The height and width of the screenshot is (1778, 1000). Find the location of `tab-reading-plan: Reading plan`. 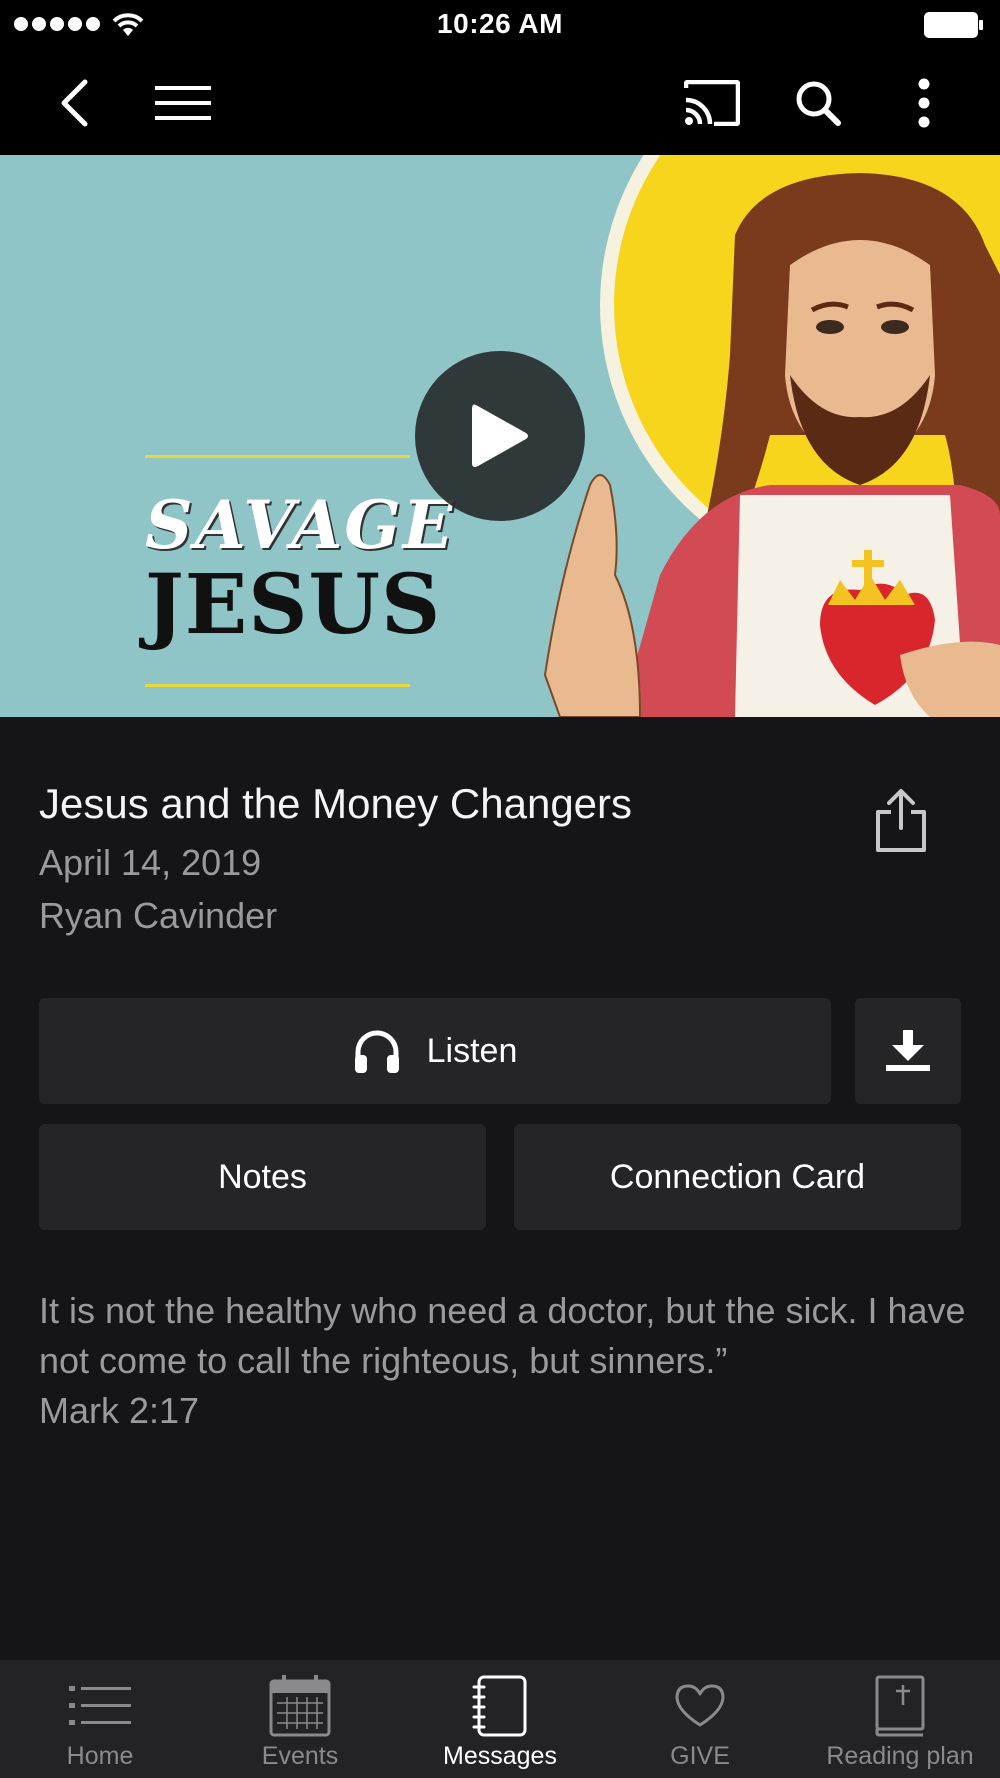

tab-reading-plan: Reading plan is located at coordinates (900, 1719).